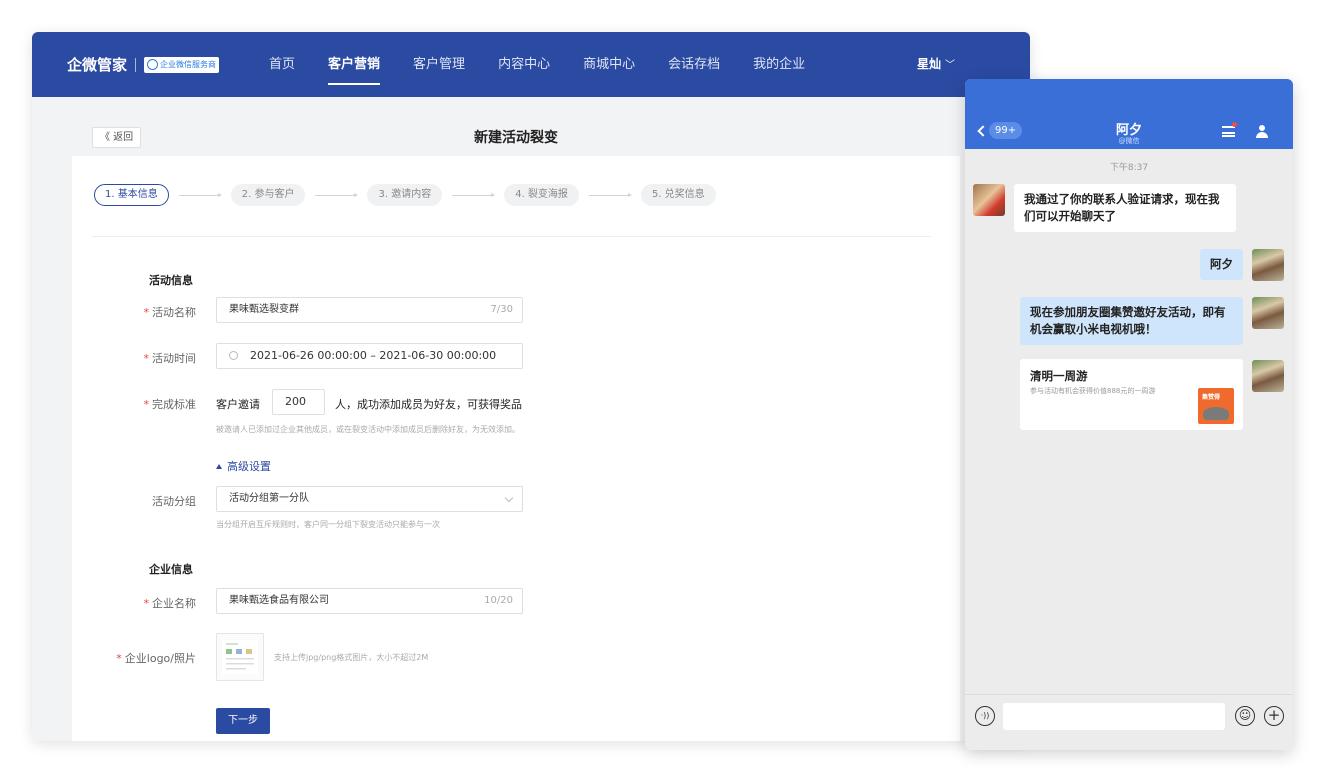 This screenshot has height=780, width=1324. Describe the element at coordinates (269, 498) in the screenshot. I see `select-value: 活动分组第一分队` at that location.